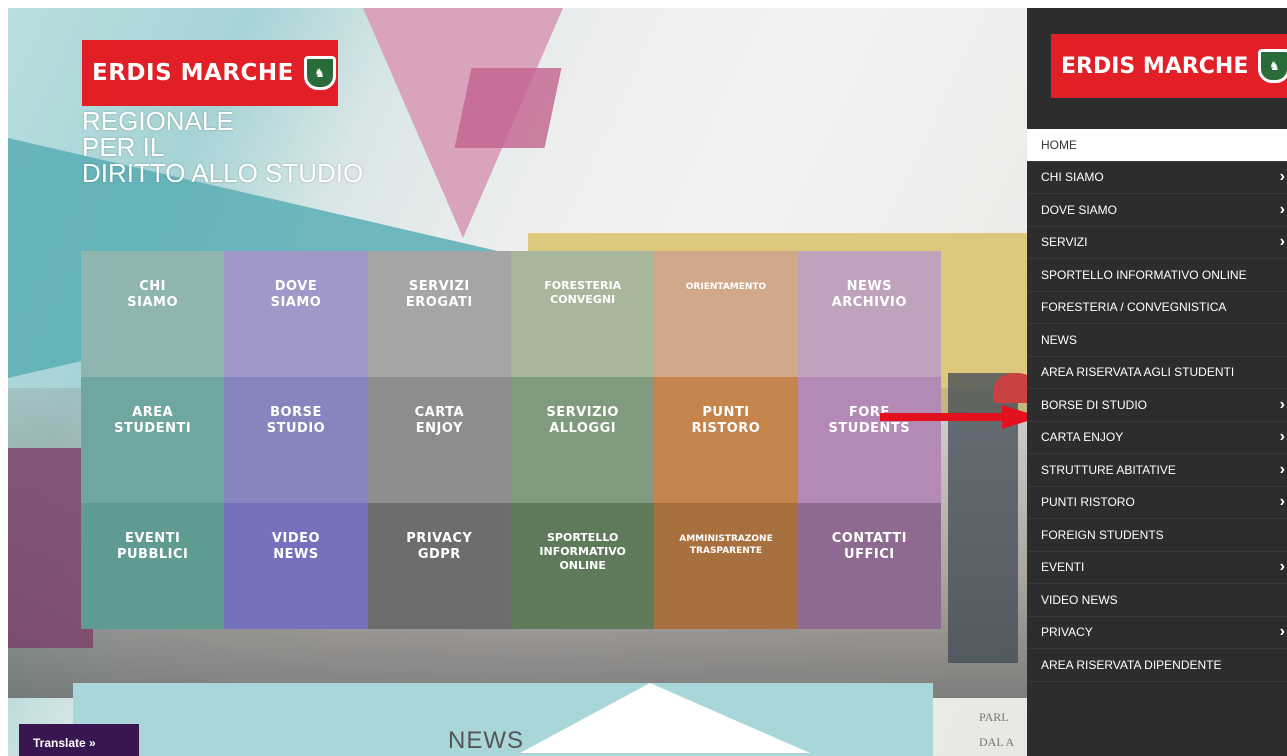 This screenshot has height=756, width=1287. What do you see at coordinates (296, 440) in the screenshot?
I see `tile-borse-studio: BORSE STUDIO` at bounding box center [296, 440].